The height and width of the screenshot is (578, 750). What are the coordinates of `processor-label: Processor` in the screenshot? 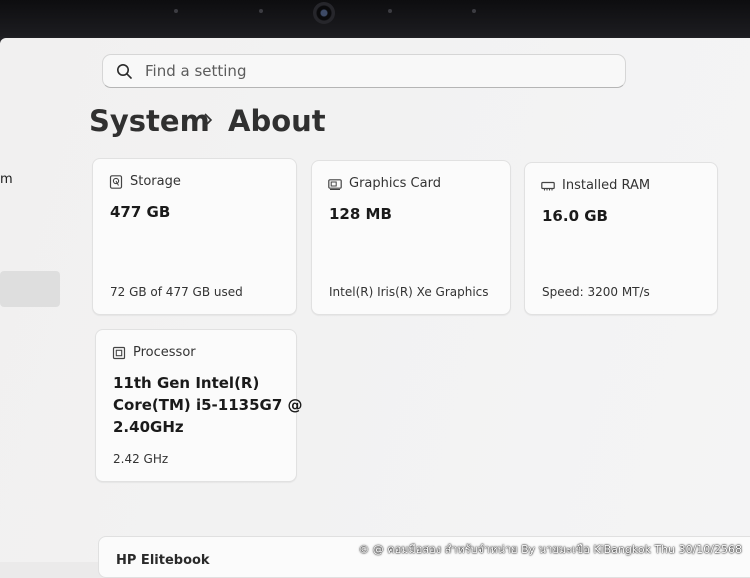 It's located at (164, 352).